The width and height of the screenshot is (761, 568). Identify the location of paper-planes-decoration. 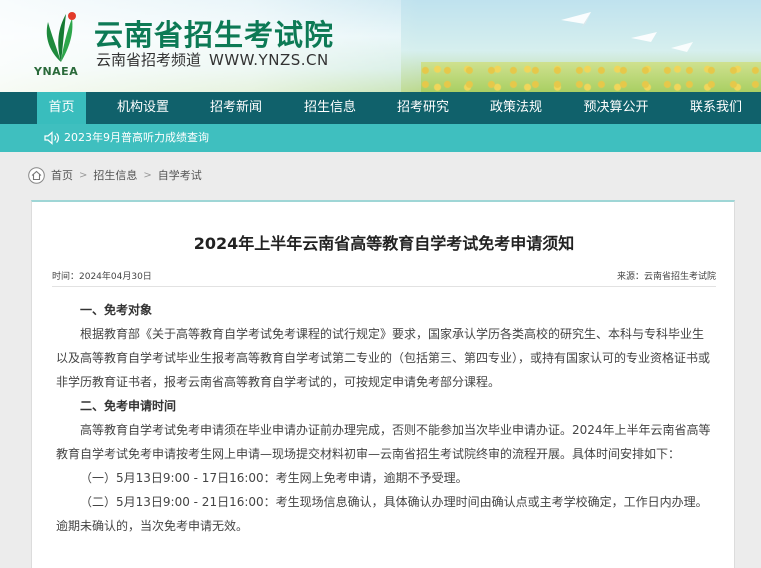
(627, 32).